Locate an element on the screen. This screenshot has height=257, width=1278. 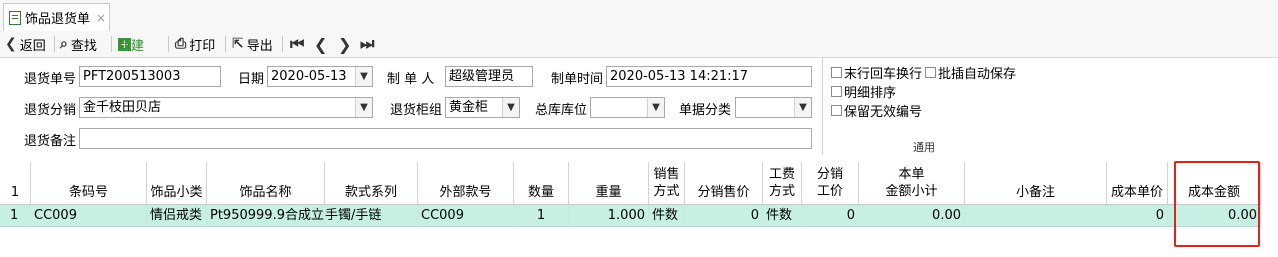
export-button: ⇱ 导出 is located at coordinates (252, 44).